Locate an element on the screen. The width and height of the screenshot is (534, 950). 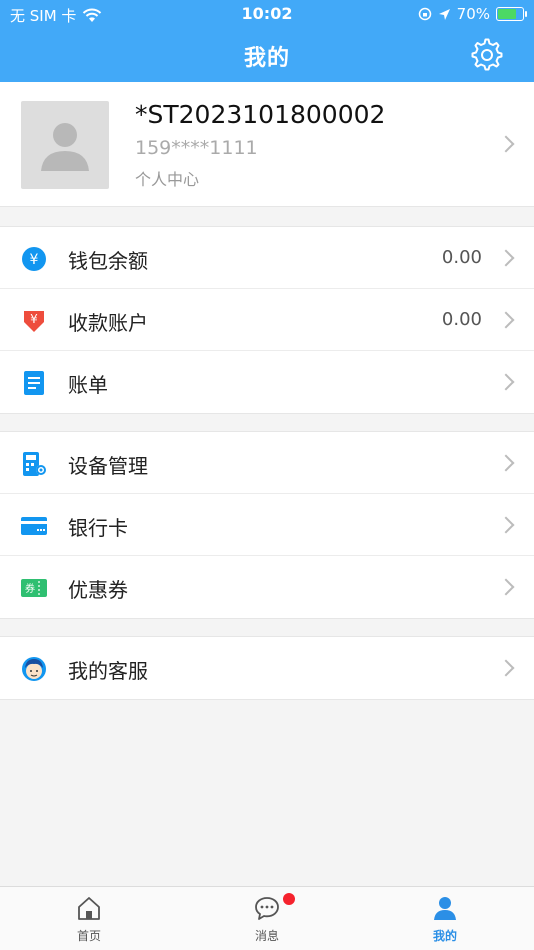
location-icon is located at coordinates (444, 14).